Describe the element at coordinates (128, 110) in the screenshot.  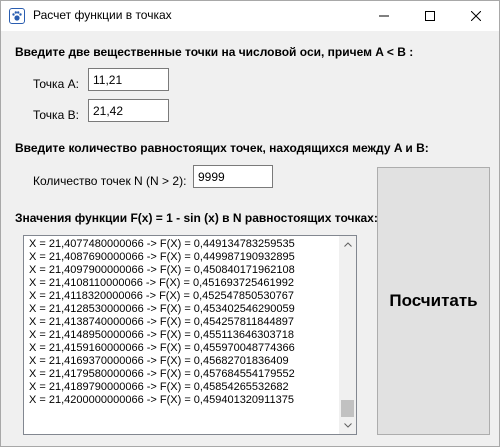
I see `point-b-input` at that location.